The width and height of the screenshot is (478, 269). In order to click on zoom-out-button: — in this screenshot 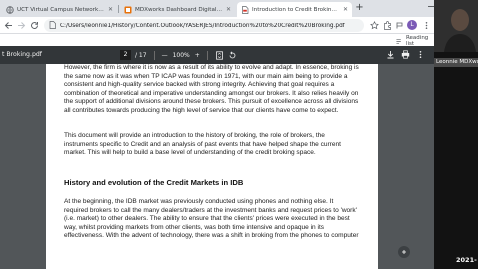, I will do `click(165, 55)`.